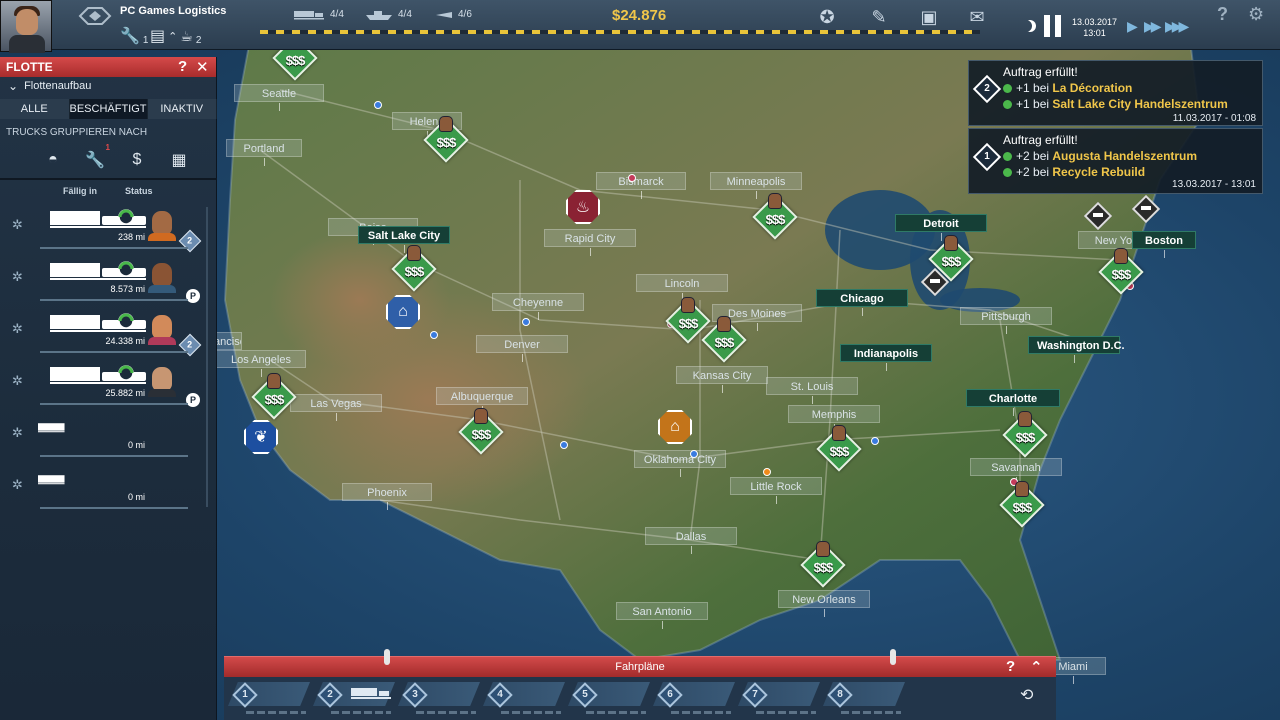  I want to click on fast-forward-button: ▶▶, so click(1152, 26).